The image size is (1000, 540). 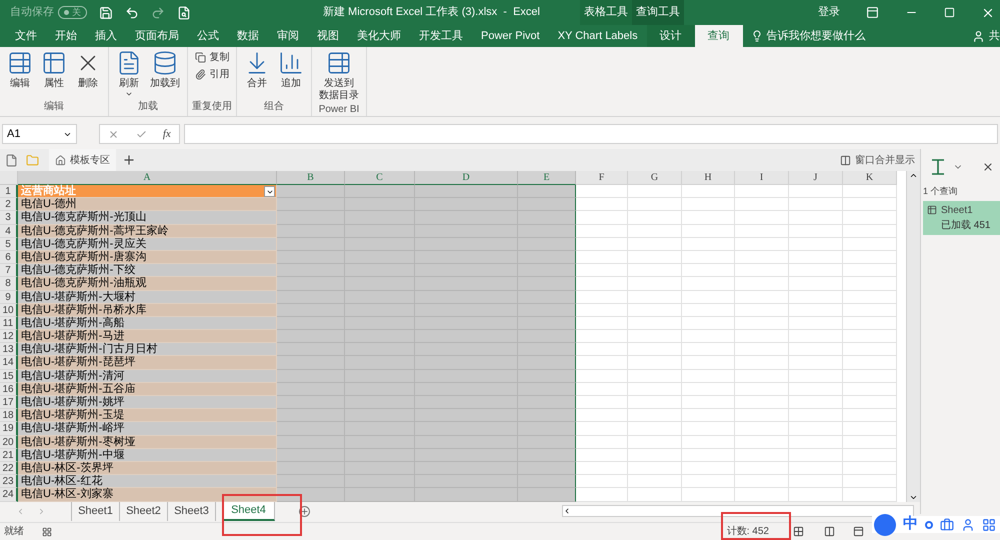 I want to click on grid-icon, so click(x=989, y=525).